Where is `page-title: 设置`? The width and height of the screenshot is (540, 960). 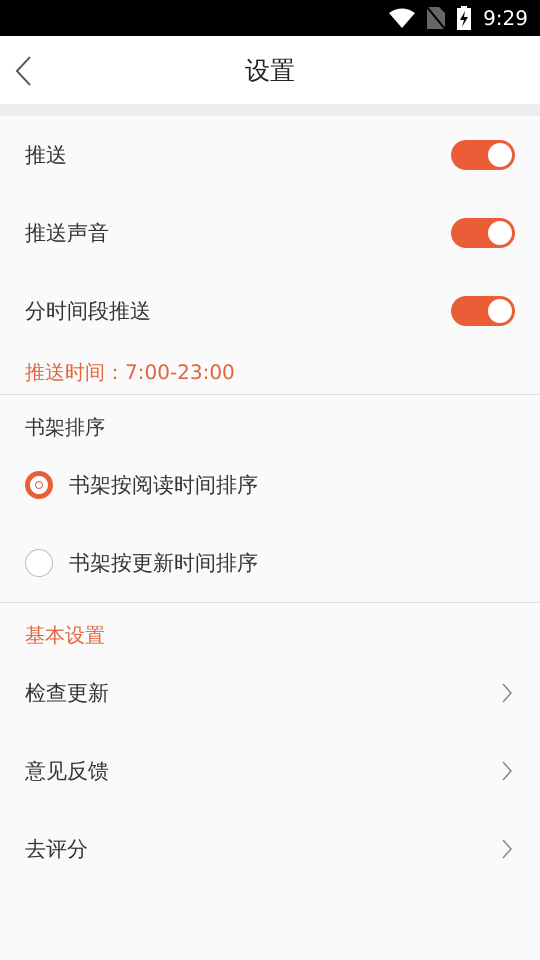
page-title: 设置 is located at coordinates (270, 70).